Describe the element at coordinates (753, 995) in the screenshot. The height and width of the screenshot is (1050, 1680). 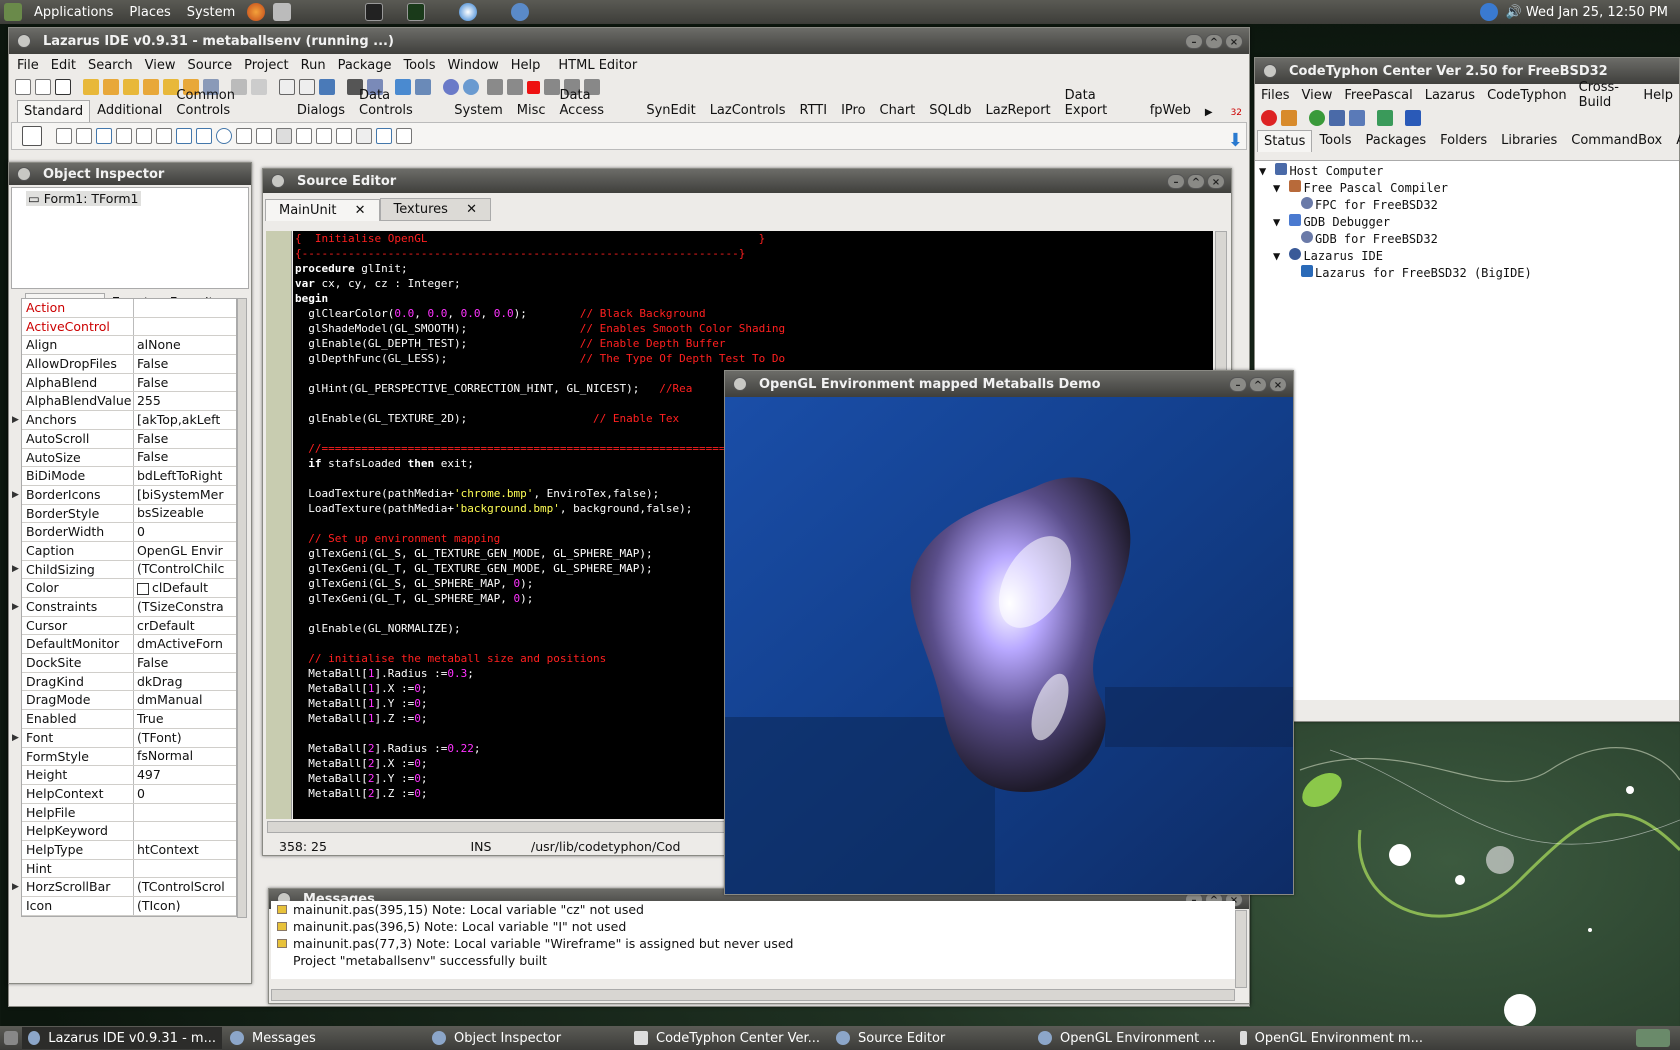
I see `messages-hscroll` at that location.